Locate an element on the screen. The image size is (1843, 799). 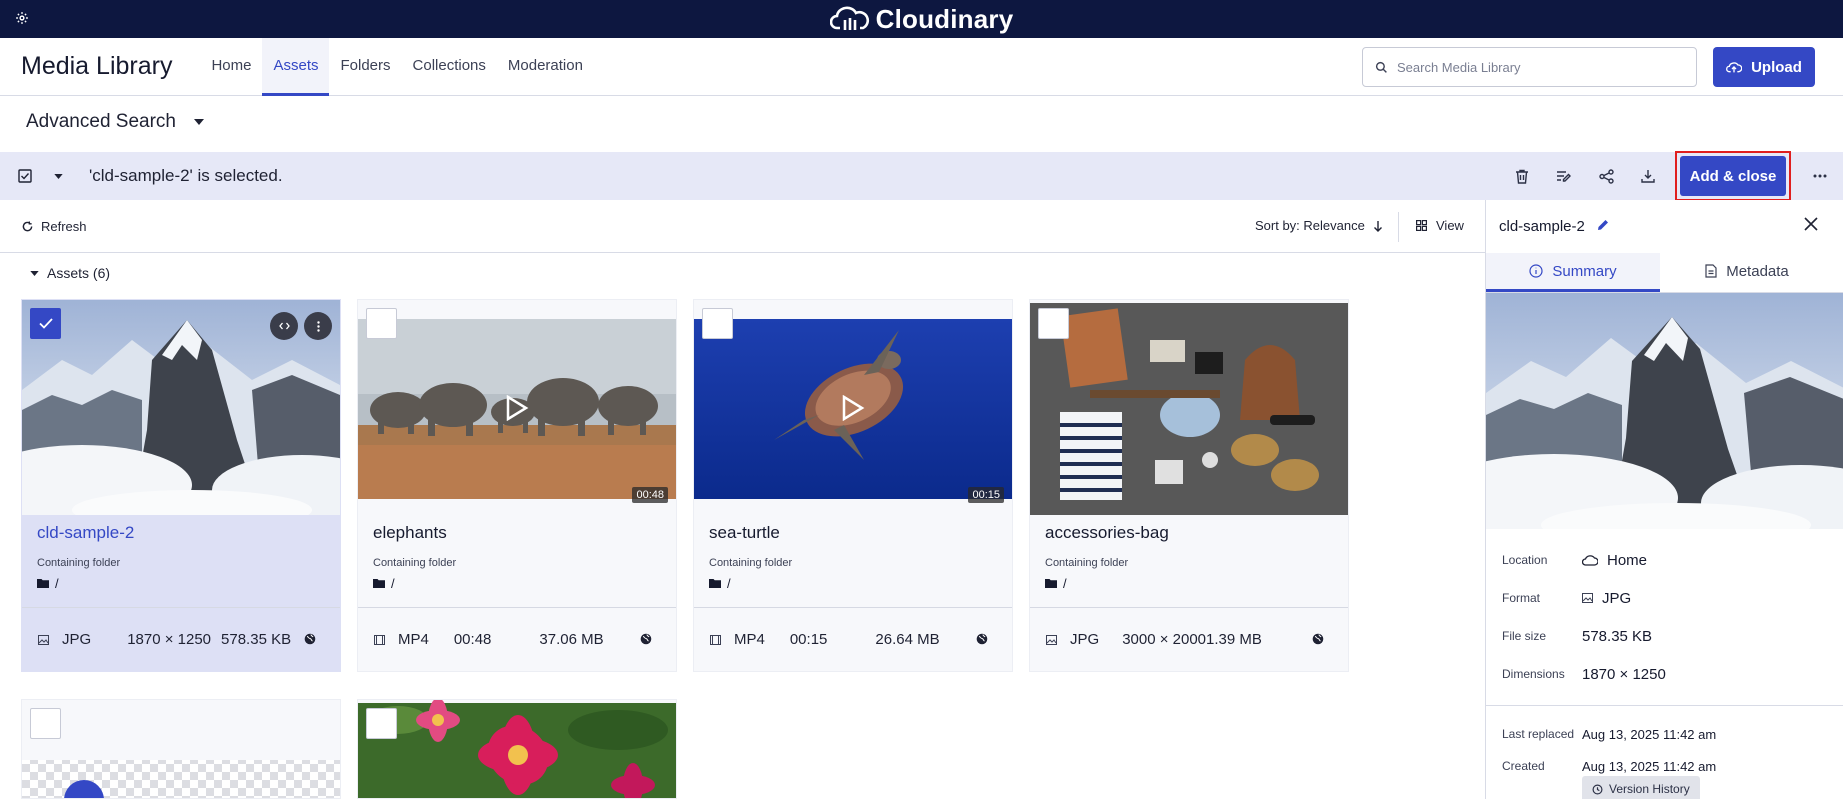
trash-icon is located at coordinates (1522, 176).